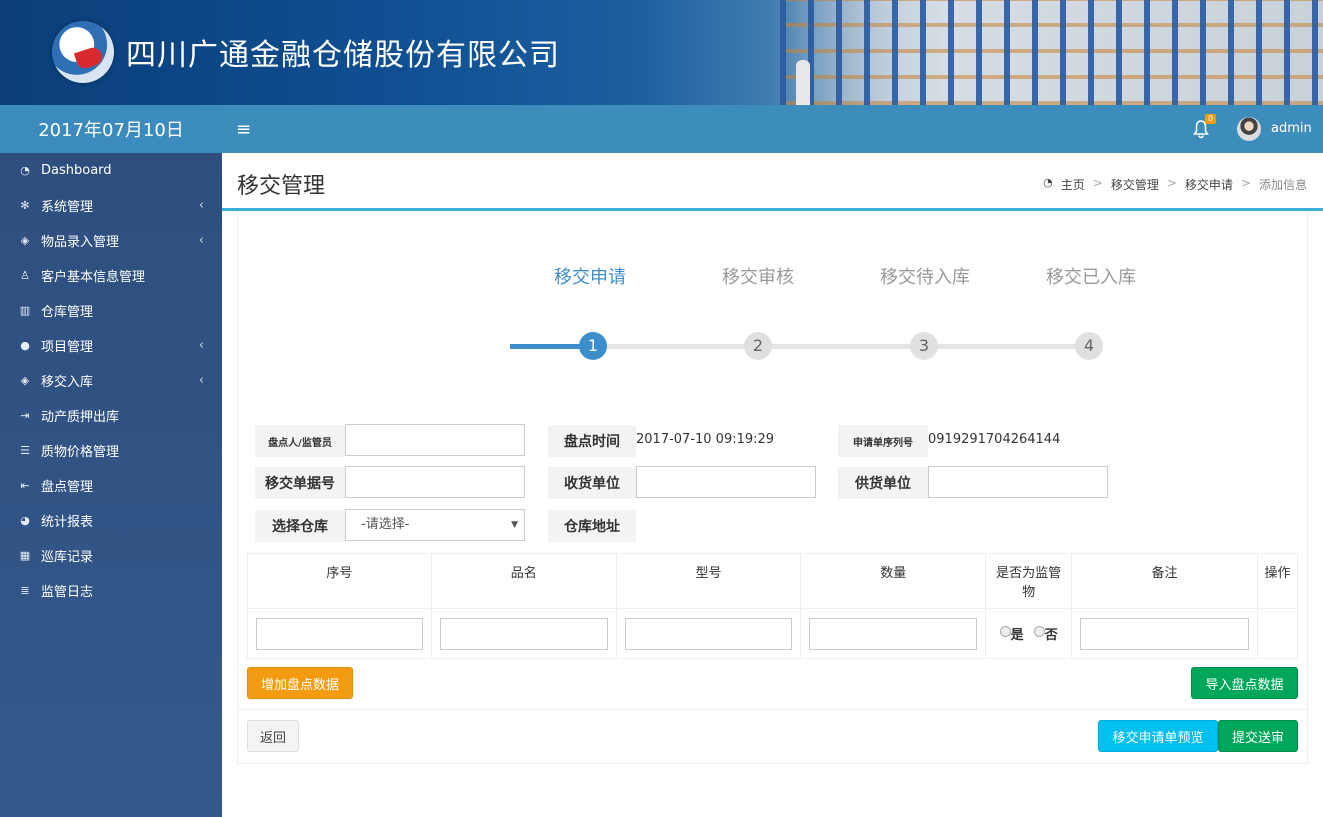  What do you see at coordinates (1258, 736) in the screenshot?
I see `submit-review-button: 提交送审` at bounding box center [1258, 736].